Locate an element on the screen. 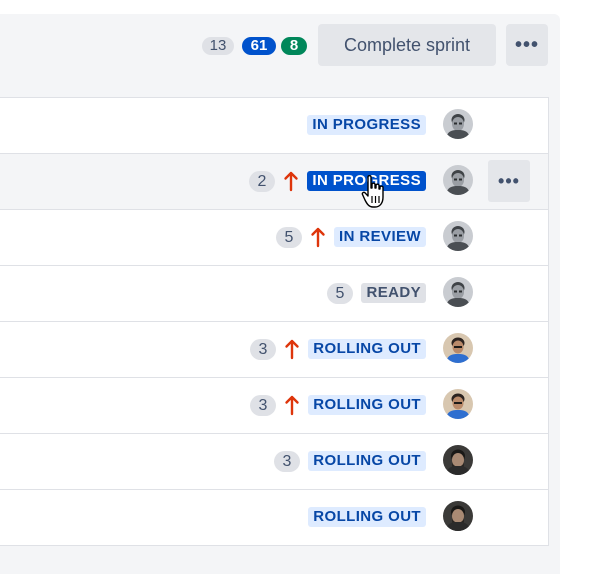 Image resolution: width=596 pixels, height=574 pixels. complete-sprint-button: Complete sprint is located at coordinates (407, 45).